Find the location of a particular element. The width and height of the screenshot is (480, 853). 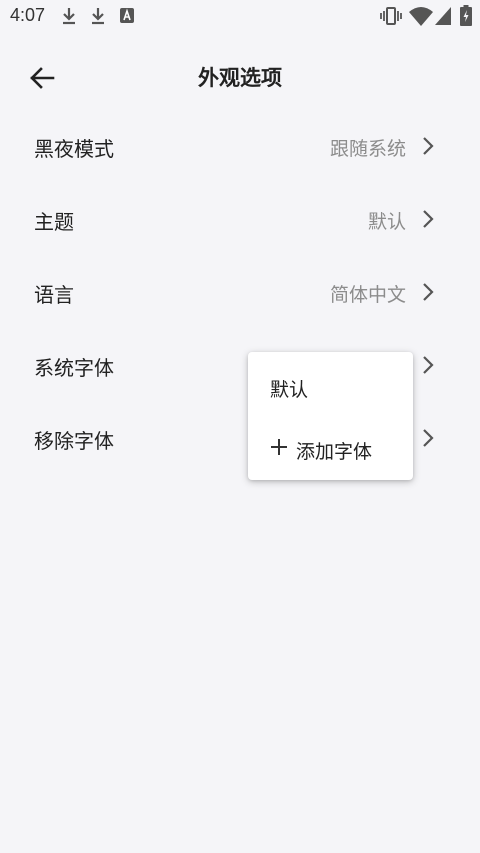

app-bar: 外观选项 is located at coordinates (240, 78).